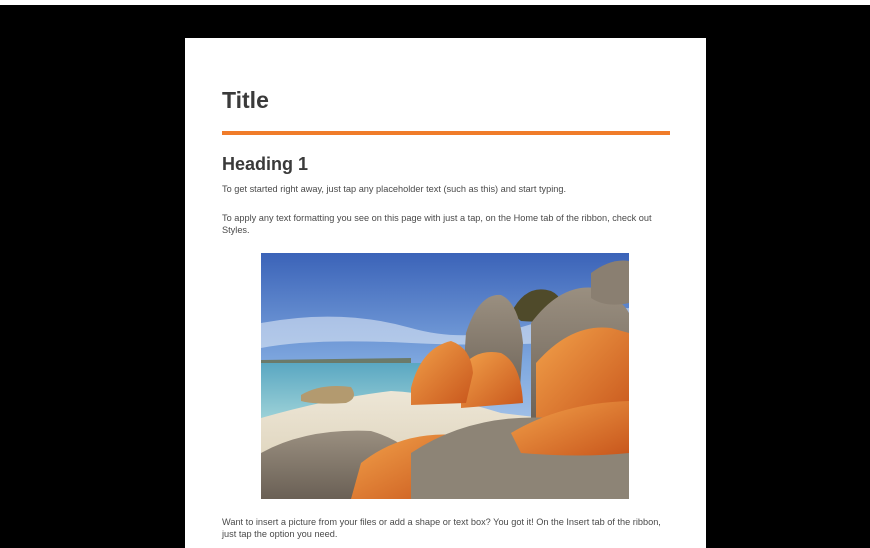 Image resolution: width=870 pixels, height=548 pixels. I want to click on heading-1: Heading 1, so click(265, 164).